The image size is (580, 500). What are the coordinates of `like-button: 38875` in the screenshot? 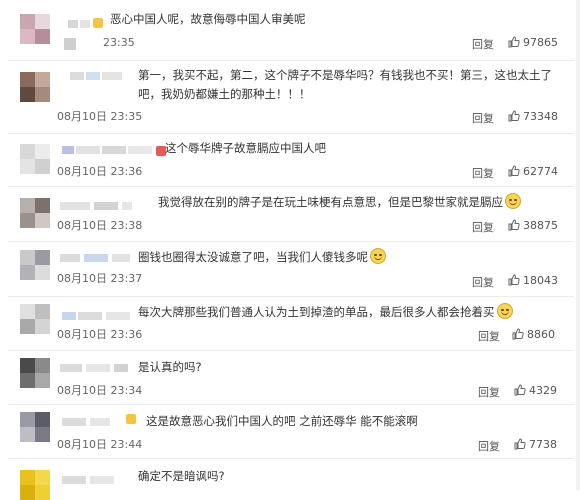 It's located at (533, 225).